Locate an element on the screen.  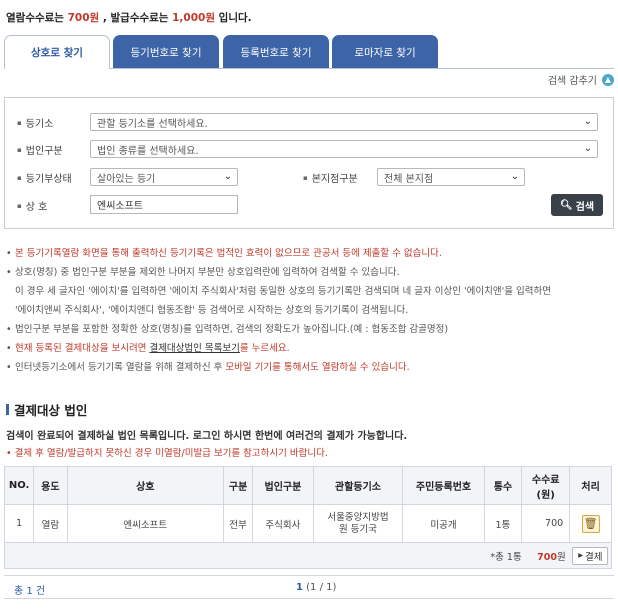
col-count: 통수 is located at coordinates (503, 485).